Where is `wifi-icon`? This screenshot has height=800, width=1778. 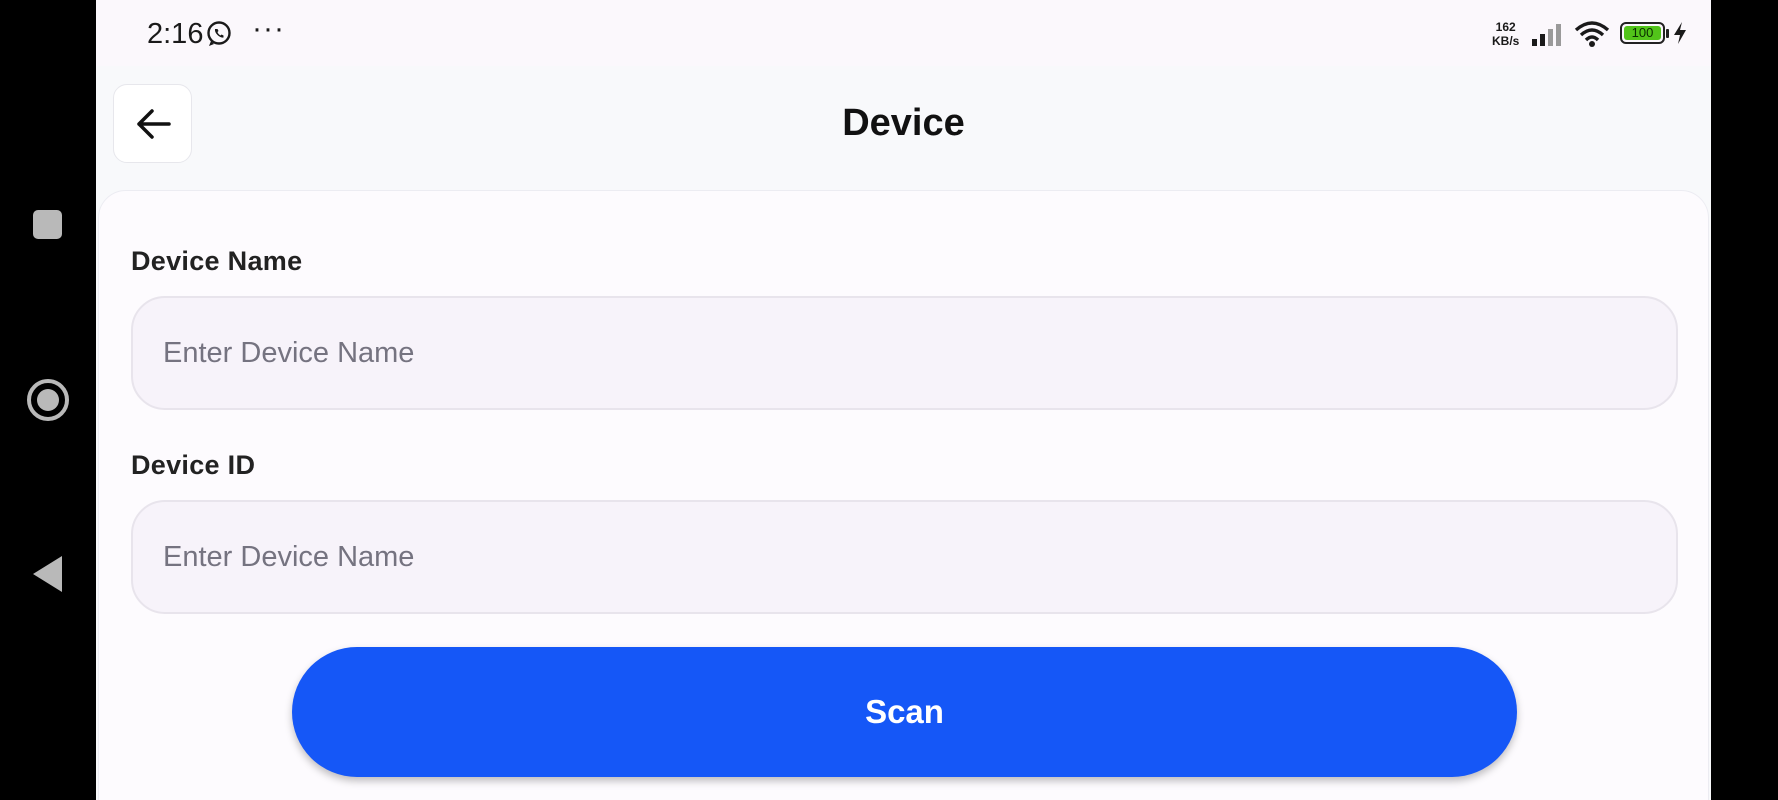 wifi-icon is located at coordinates (1592, 34).